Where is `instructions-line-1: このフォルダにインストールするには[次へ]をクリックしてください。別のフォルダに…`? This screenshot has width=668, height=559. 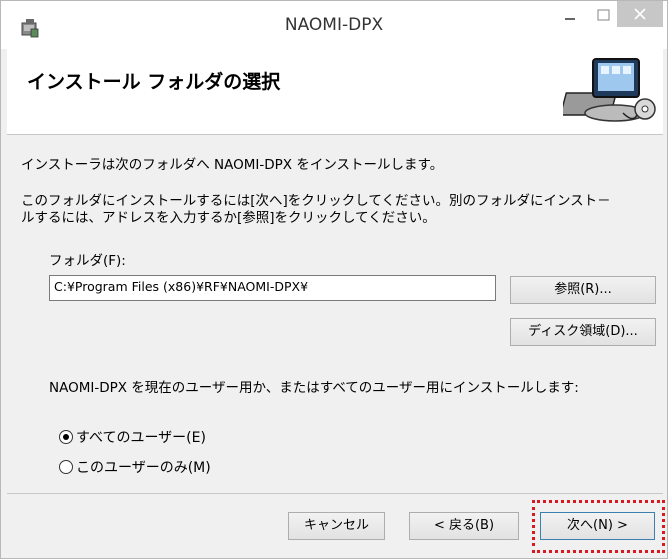
instructions-line-1: このフォルダにインストールするには[次へ]をクリックしてください。別のフォルダに… is located at coordinates (316, 201).